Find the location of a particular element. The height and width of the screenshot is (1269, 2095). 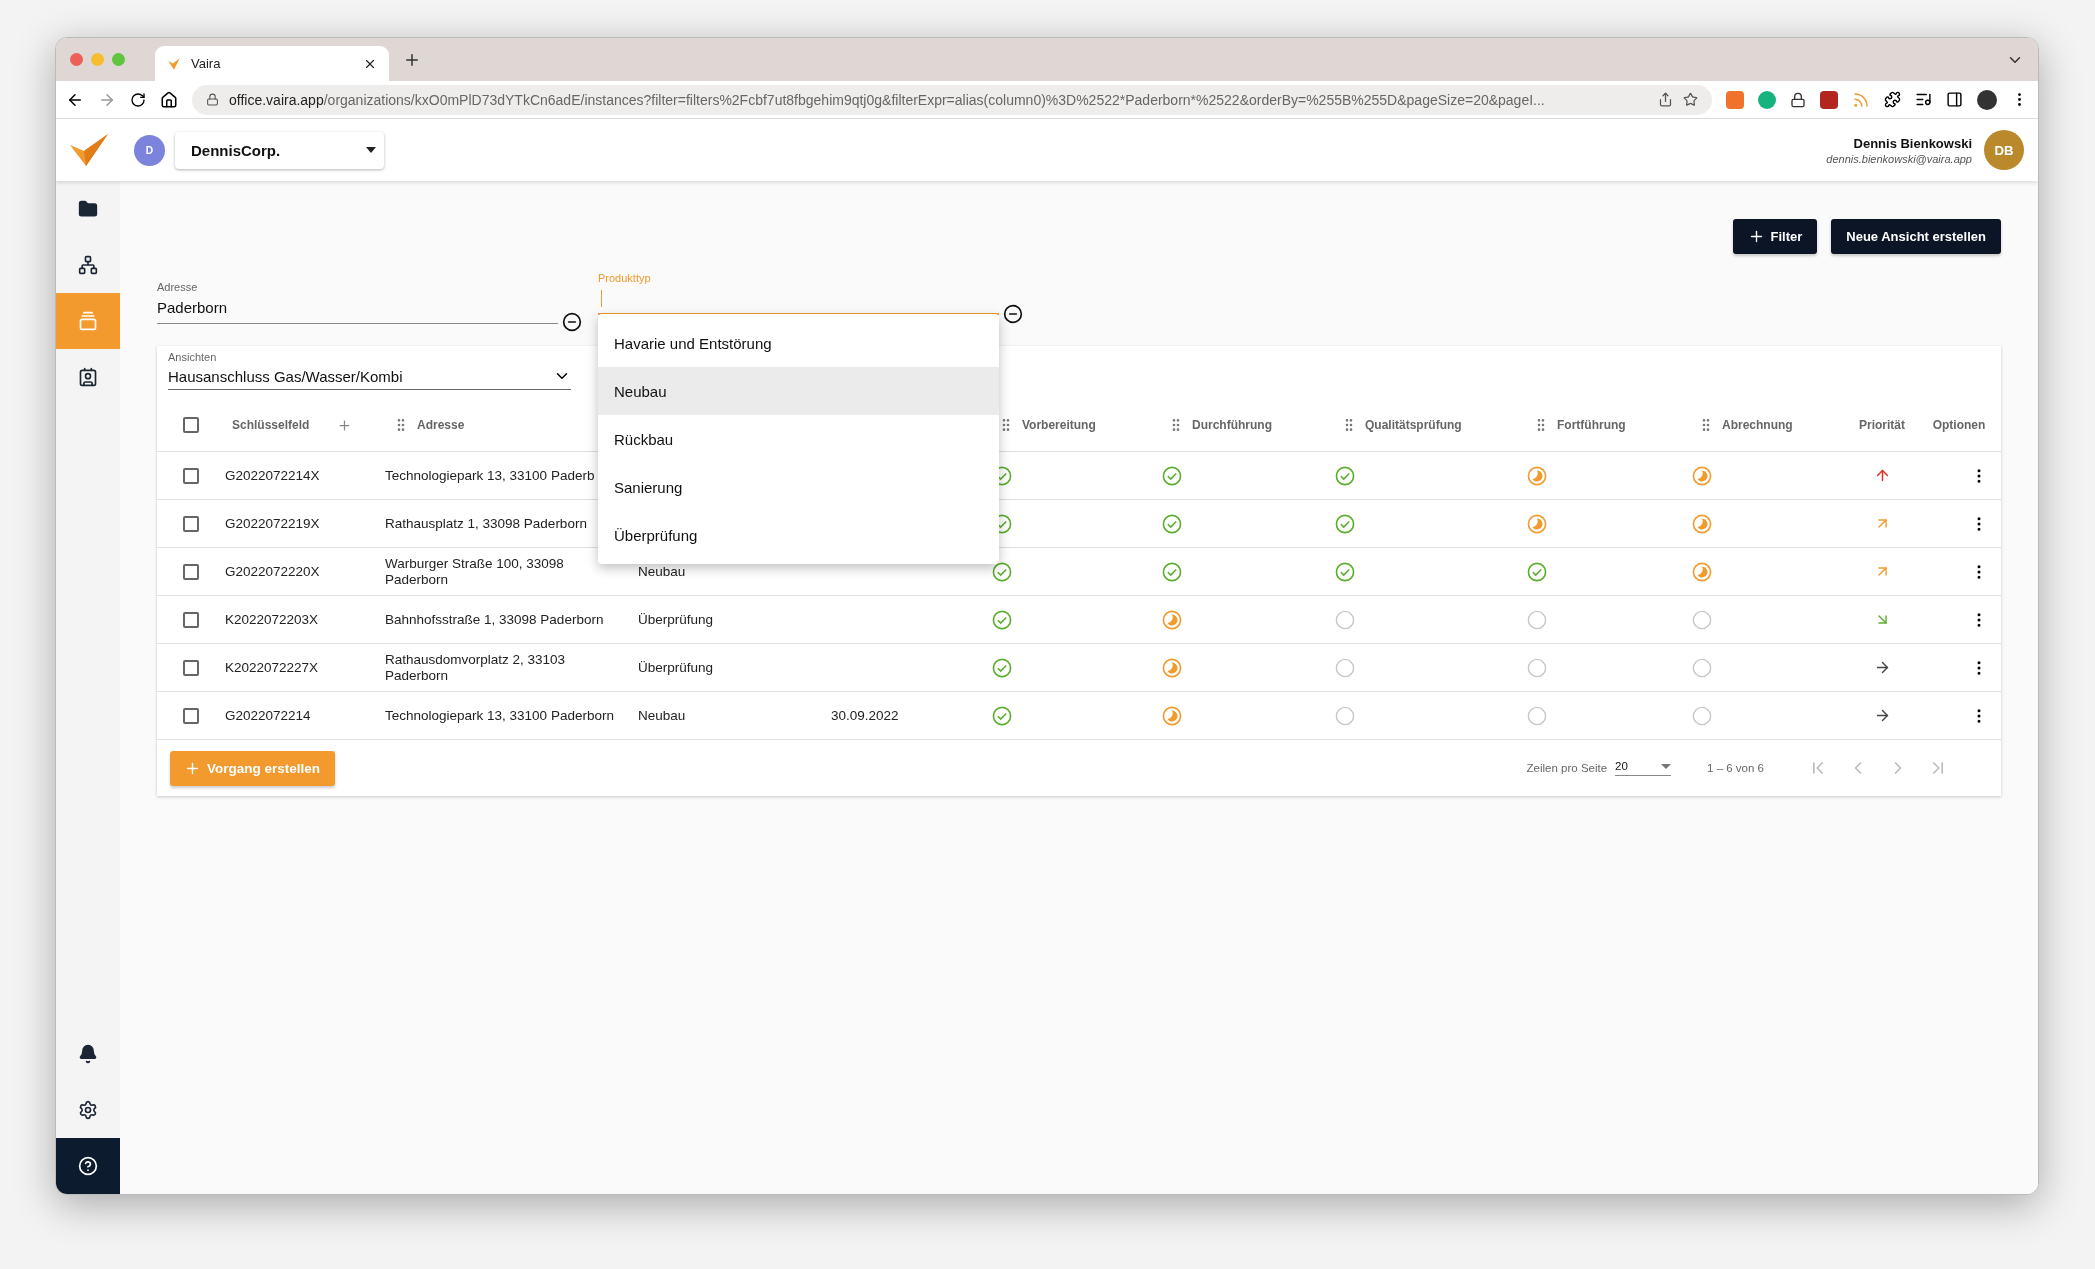

column-header: Optionen is located at coordinates (1959, 425).